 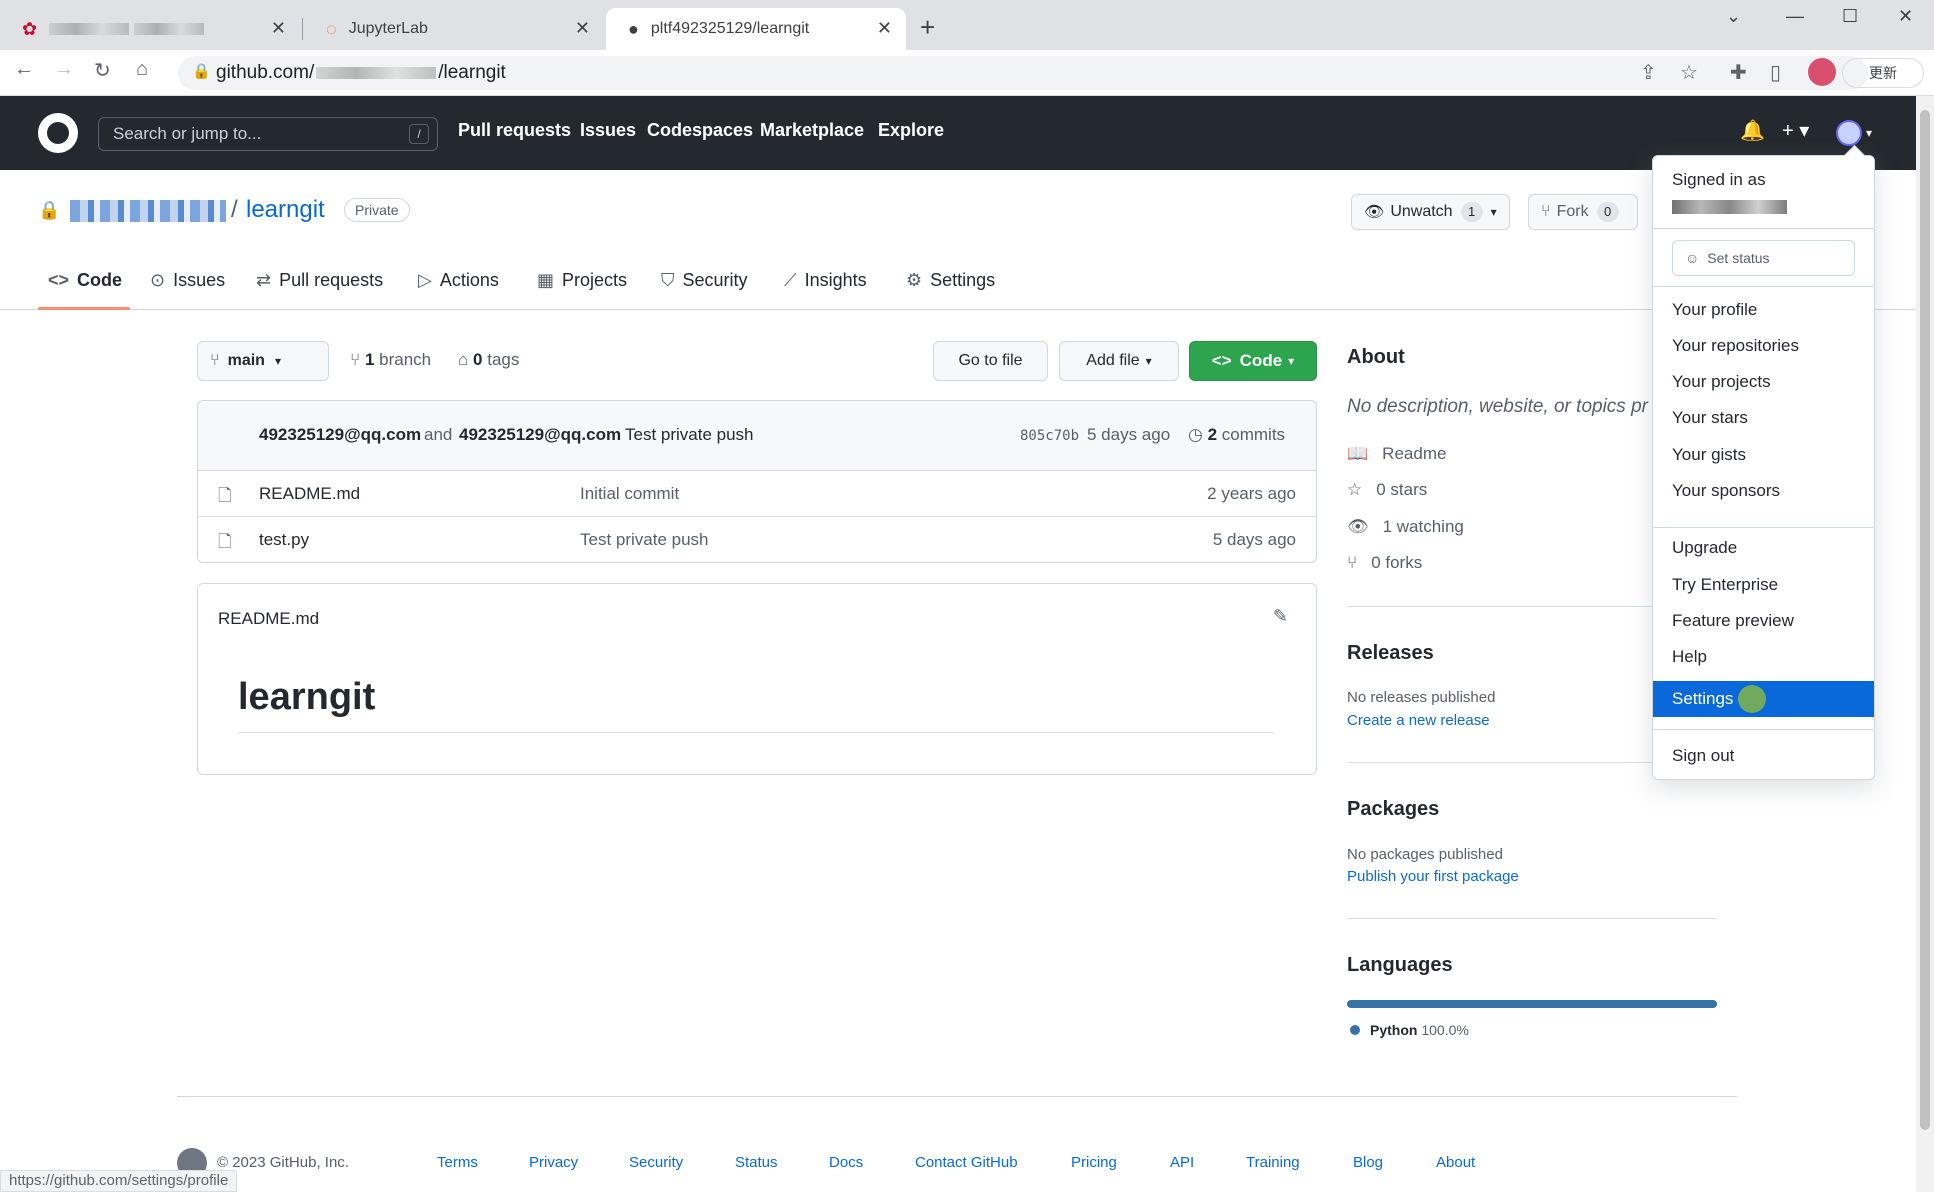 I want to click on menu-feature-preview: Feature preview, so click(x=1763, y=621).